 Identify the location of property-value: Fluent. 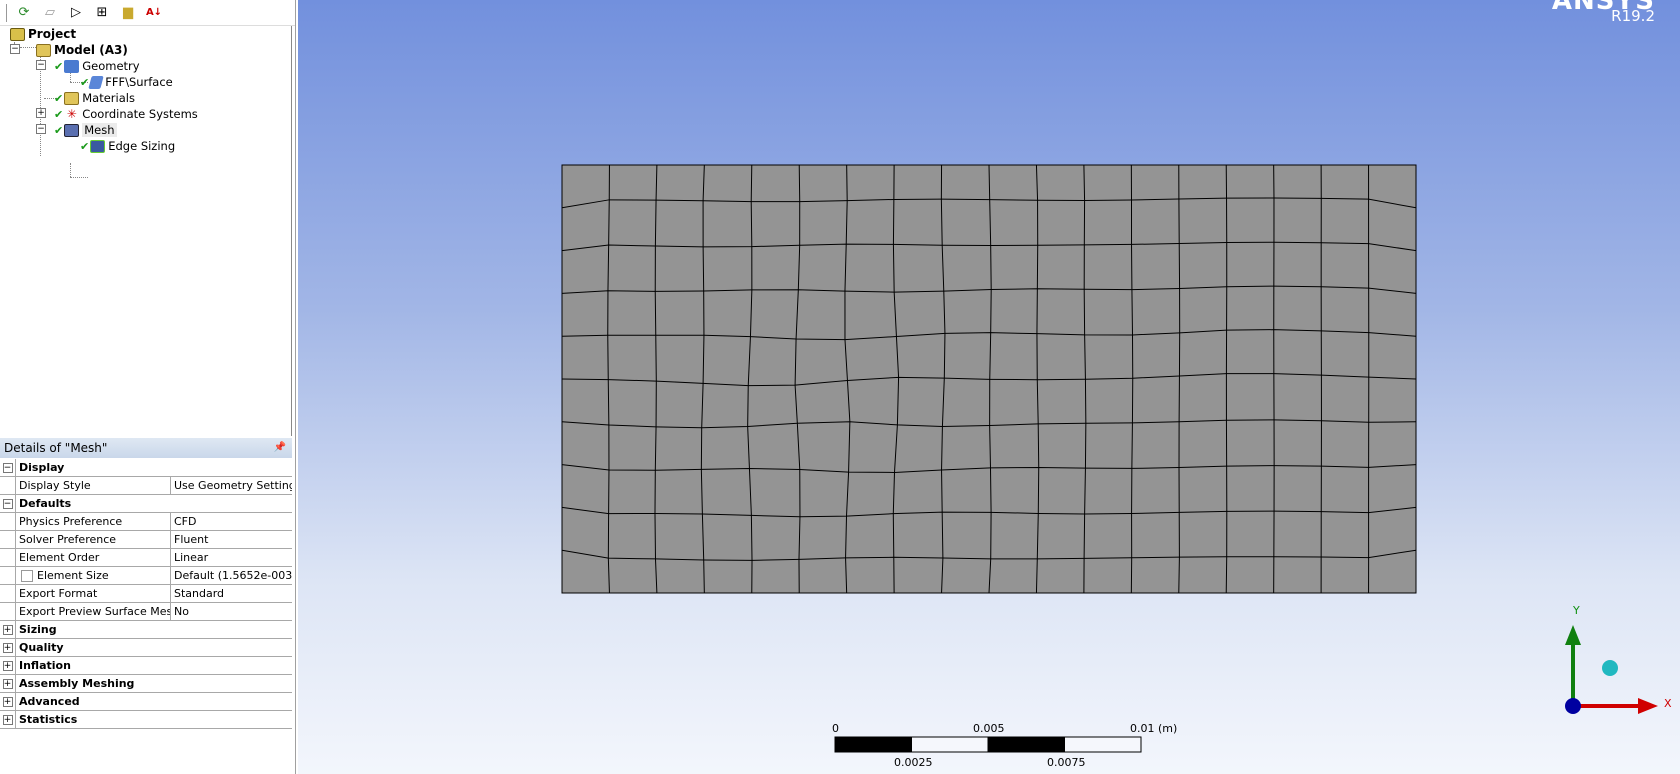
(231, 539).